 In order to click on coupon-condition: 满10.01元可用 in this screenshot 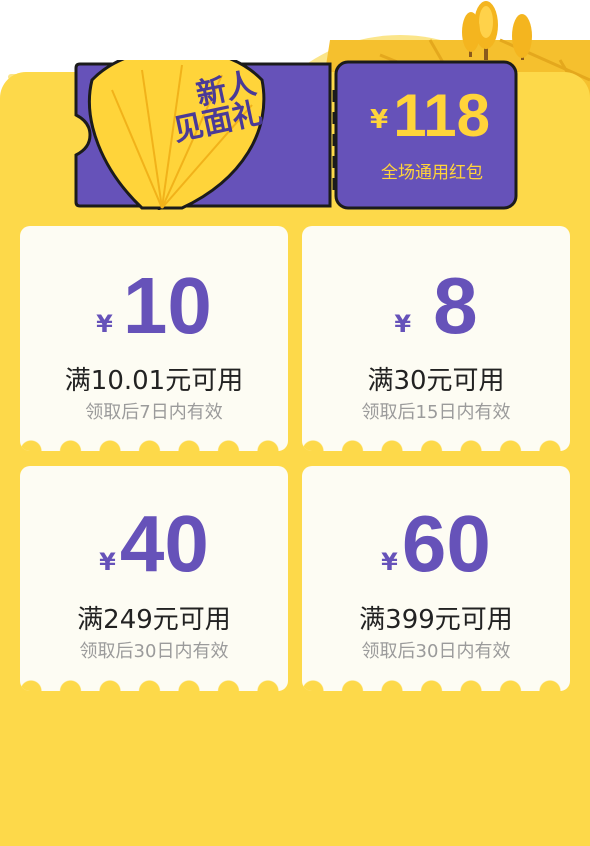, I will do `click(154, 381)`.